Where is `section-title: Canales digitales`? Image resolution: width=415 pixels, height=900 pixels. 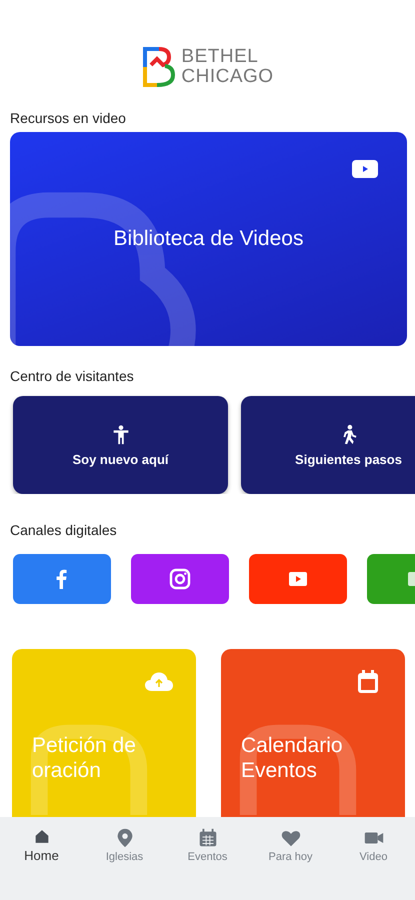 section-title: Canales digitales is located at coordinates (64, 530).